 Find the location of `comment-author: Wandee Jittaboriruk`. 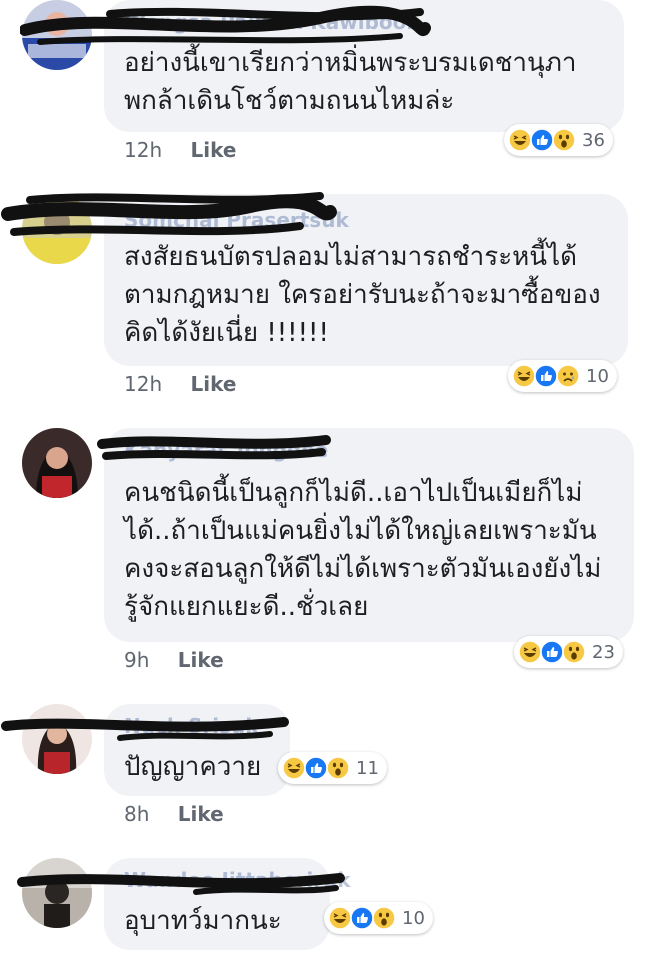

comment-author: Wandee Jittaboriruk is located at coordinates (237, 880).